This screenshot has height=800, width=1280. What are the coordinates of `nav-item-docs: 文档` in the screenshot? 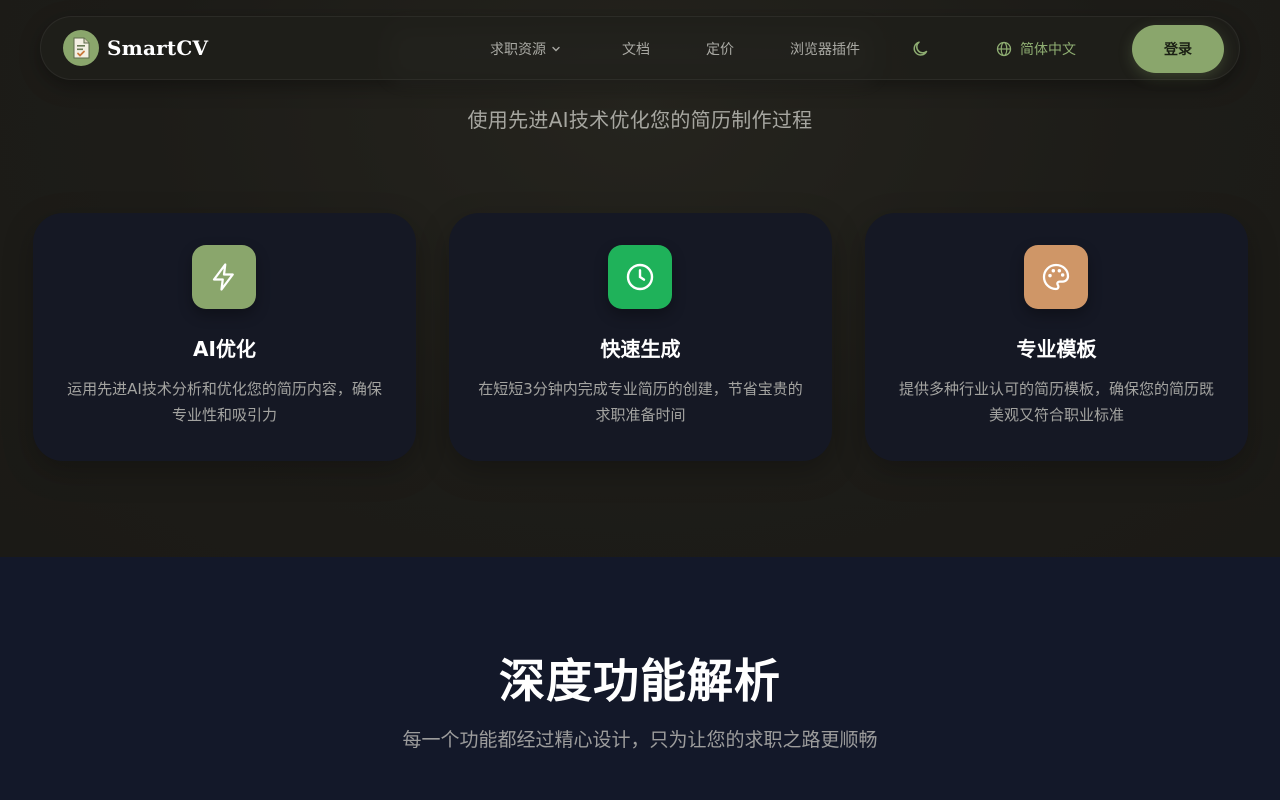 It's located at (636, 49).